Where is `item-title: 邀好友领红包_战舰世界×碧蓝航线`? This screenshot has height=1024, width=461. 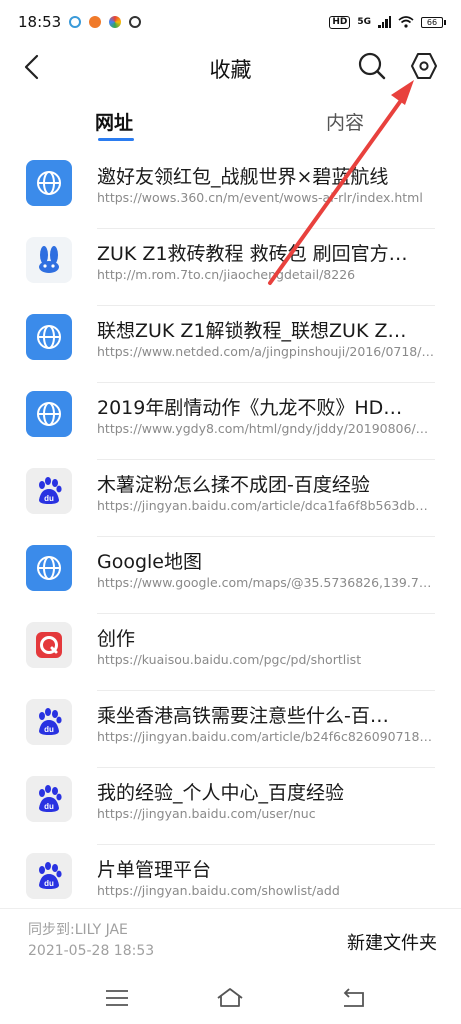
item-title: 邀好友领红包_战舰世界×碧蓝航线 is located at coordinates (243, 177).